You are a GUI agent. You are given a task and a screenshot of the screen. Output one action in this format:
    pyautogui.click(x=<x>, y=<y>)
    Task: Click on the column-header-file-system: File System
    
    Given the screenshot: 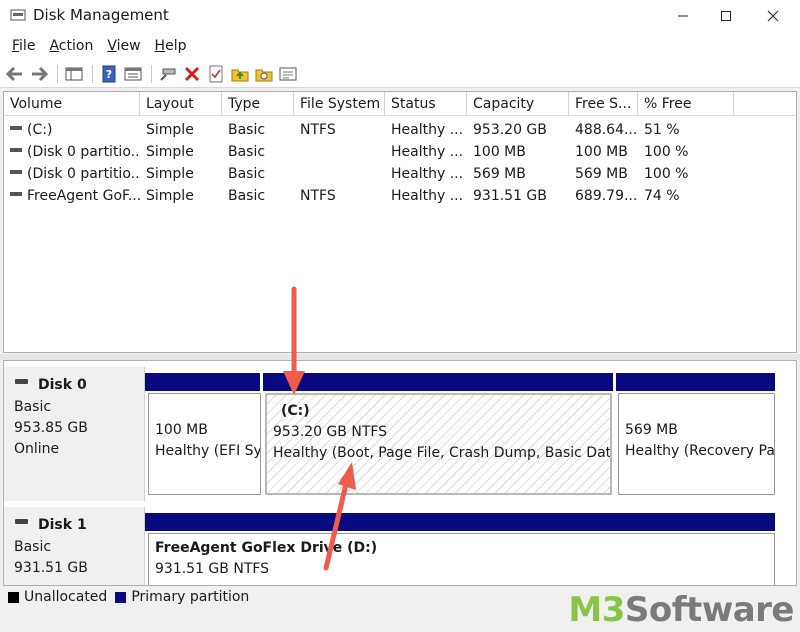 What is the action you would take?
    pyautogui.click(x=339, y=104)
    